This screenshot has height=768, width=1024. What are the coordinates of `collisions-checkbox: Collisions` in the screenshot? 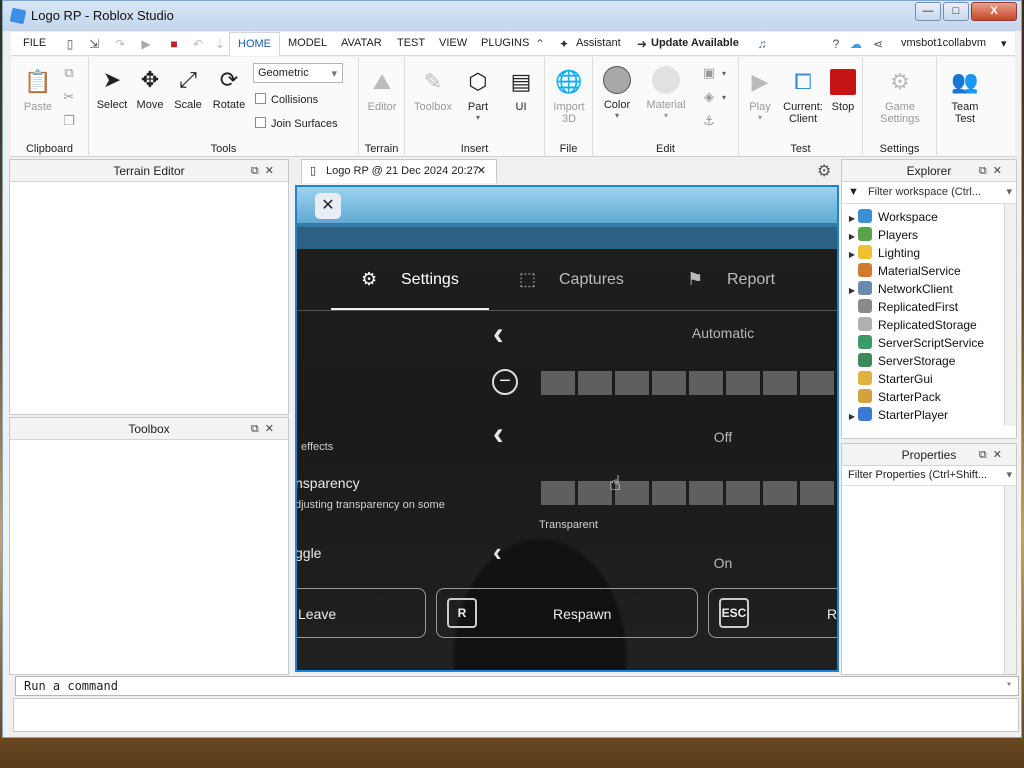 It's located at (286, 99).